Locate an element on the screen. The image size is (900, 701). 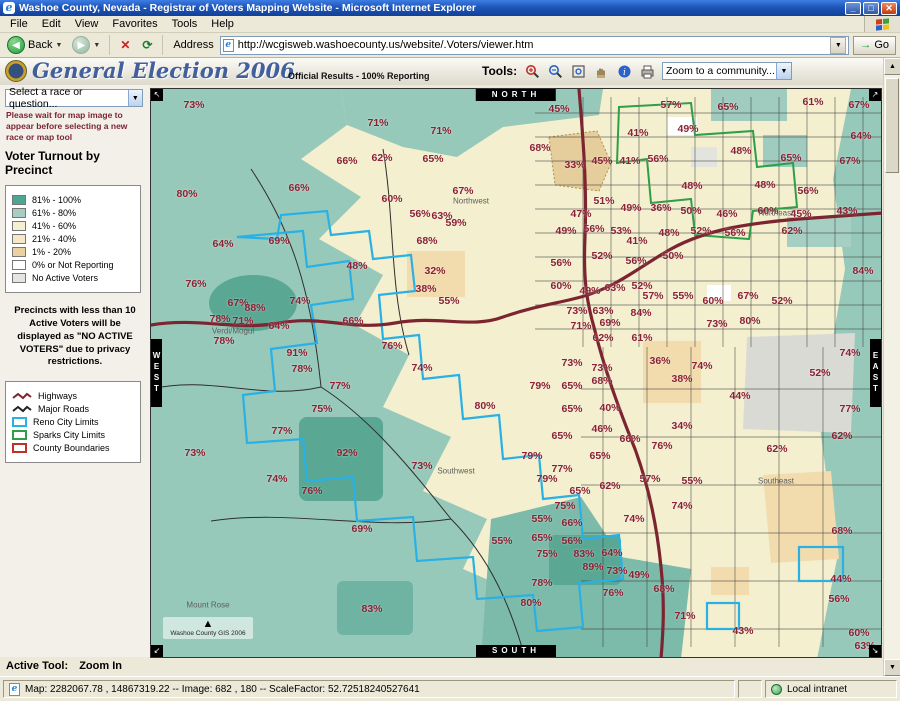
layer-label: Reno City Limits is located at coordinates (66, 422).